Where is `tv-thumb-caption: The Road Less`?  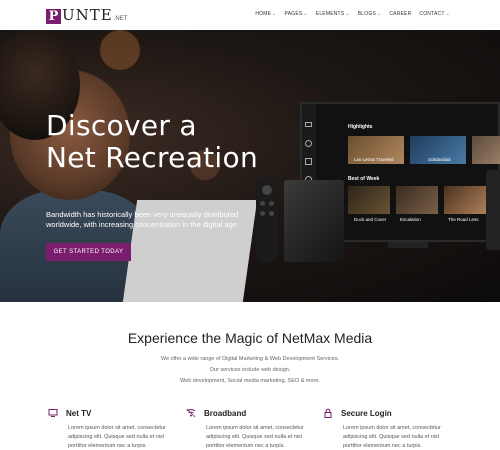
tv-thumb-caption: The Road Less is located at coordinates (463, 219).